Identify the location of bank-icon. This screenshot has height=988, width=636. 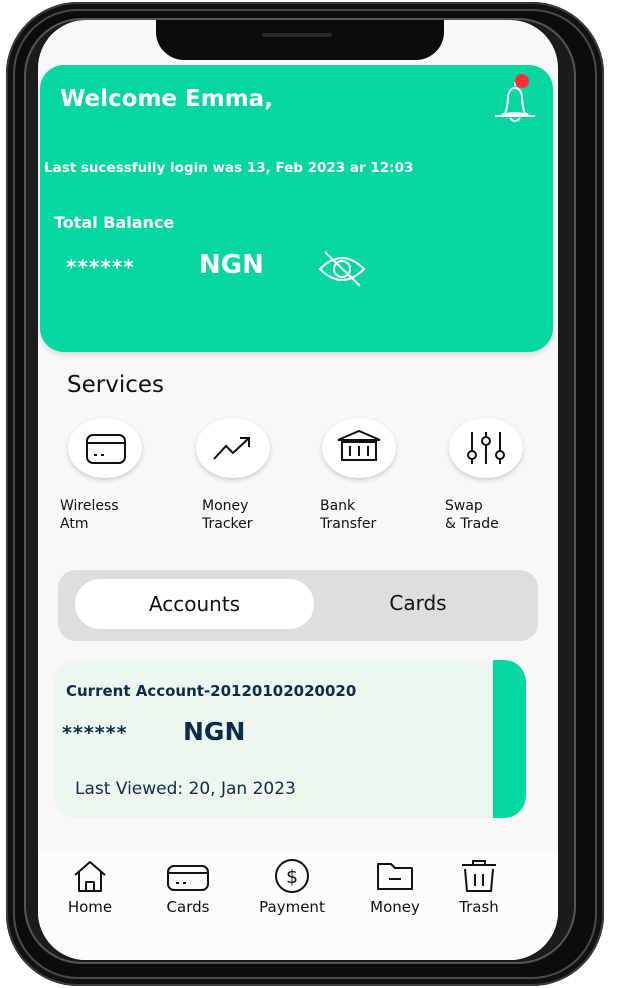
(359, 445).